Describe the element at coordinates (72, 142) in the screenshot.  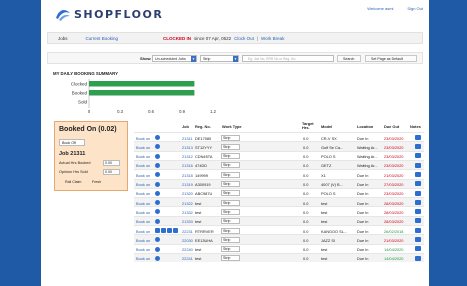
I see `book-off-button: Book Off` at that location.